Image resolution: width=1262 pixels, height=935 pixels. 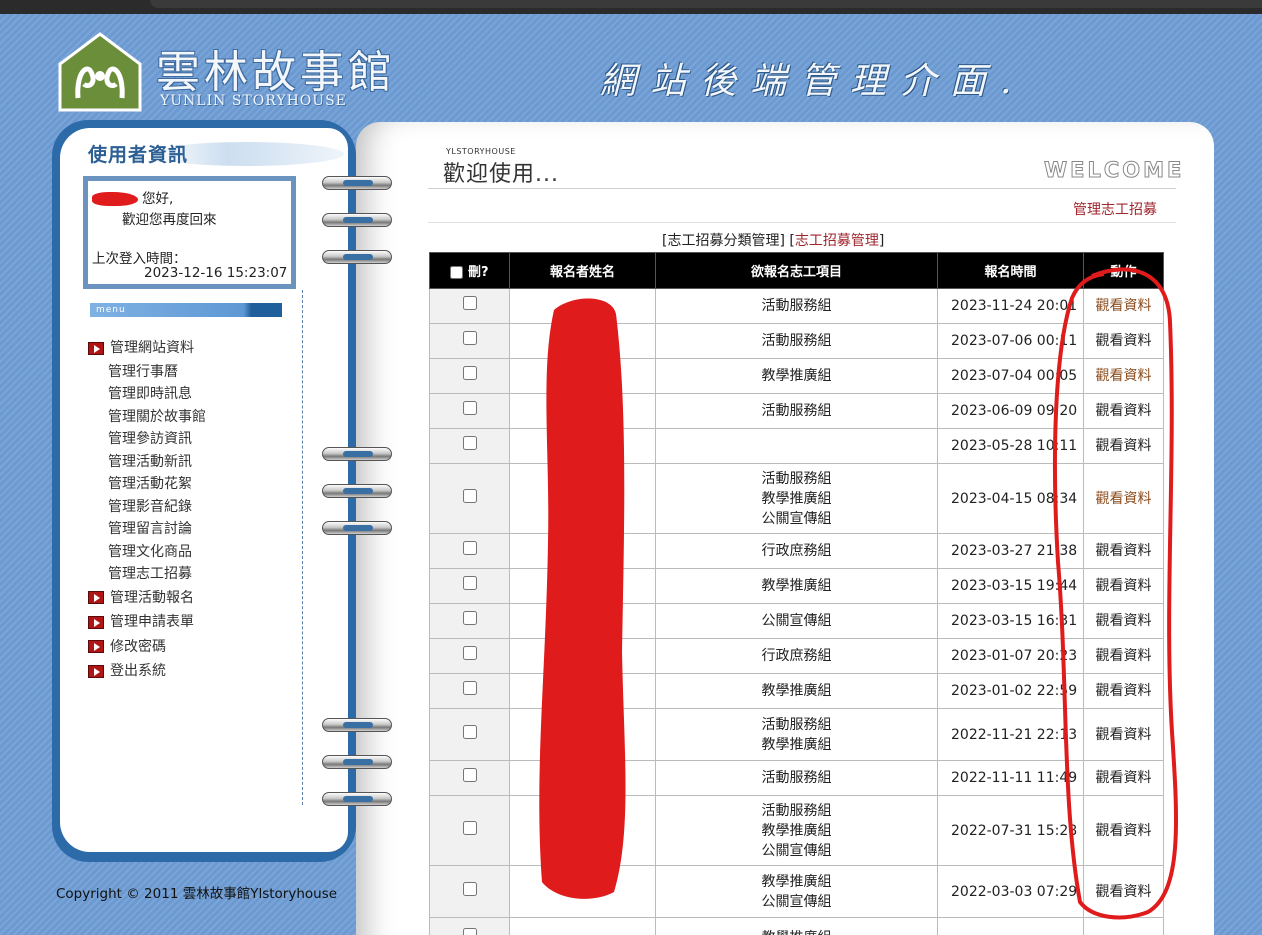 What do you see at coordinates (723, 241) in the screenshot?
I see `category-manage-link: 志工招募分類管理` at bounding box center [723, 241].